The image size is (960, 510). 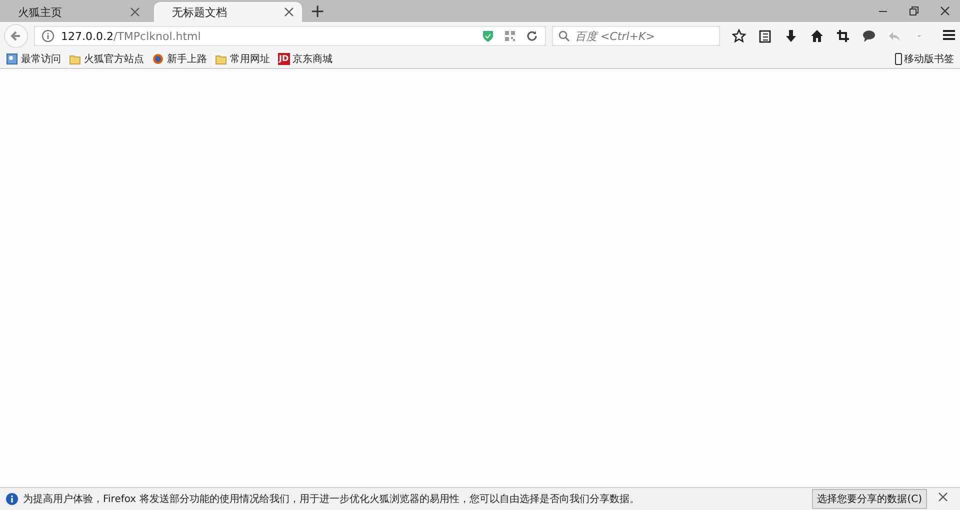 What do you see at coordinates (228, 12) in the screenshot?
I see `browser-tab: 无标题文档` at bounding box center [228, 12].